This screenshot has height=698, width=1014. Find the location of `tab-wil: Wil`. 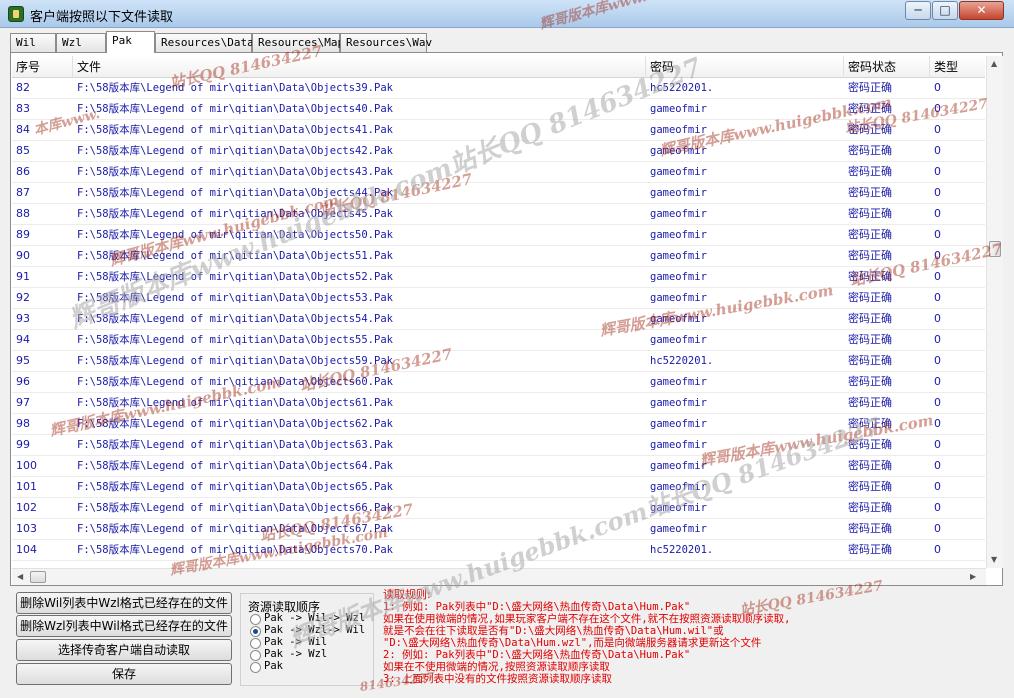

tab-wil: Wil is located at coordinates (33, 42).